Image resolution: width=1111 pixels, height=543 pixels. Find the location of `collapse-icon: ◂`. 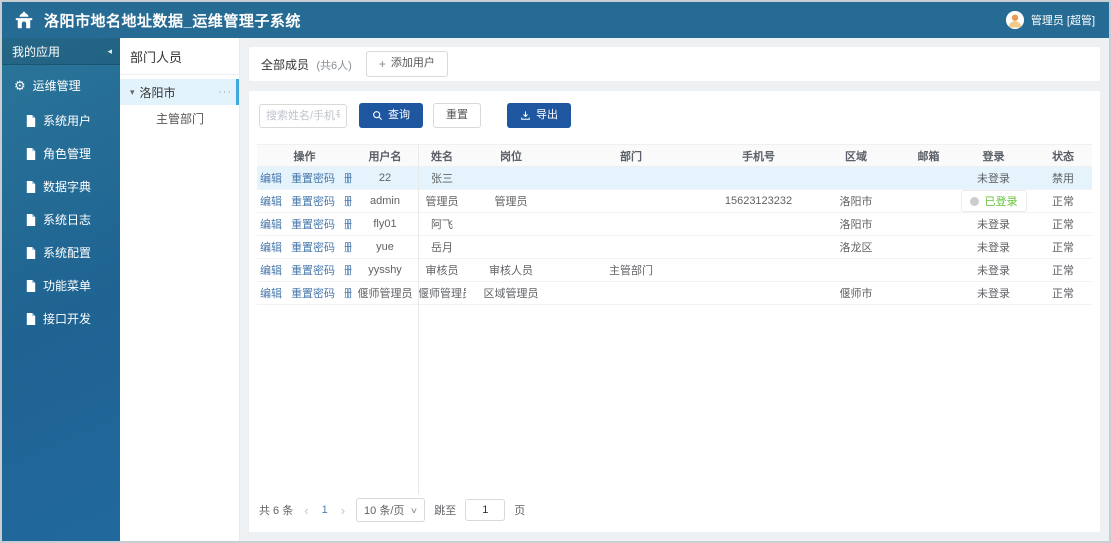

collapse-icon: ◂ is located at coordinates (109, 51).